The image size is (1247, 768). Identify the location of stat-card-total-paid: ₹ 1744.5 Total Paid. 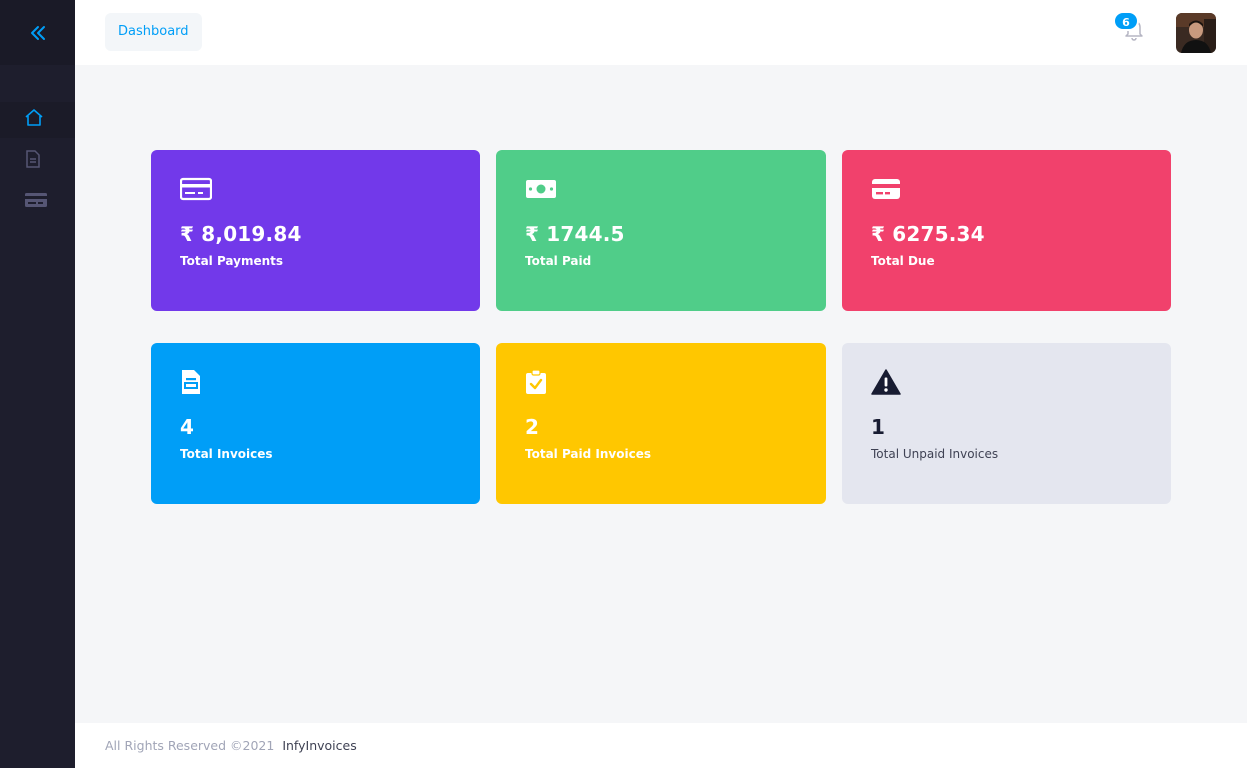
(661, 230).